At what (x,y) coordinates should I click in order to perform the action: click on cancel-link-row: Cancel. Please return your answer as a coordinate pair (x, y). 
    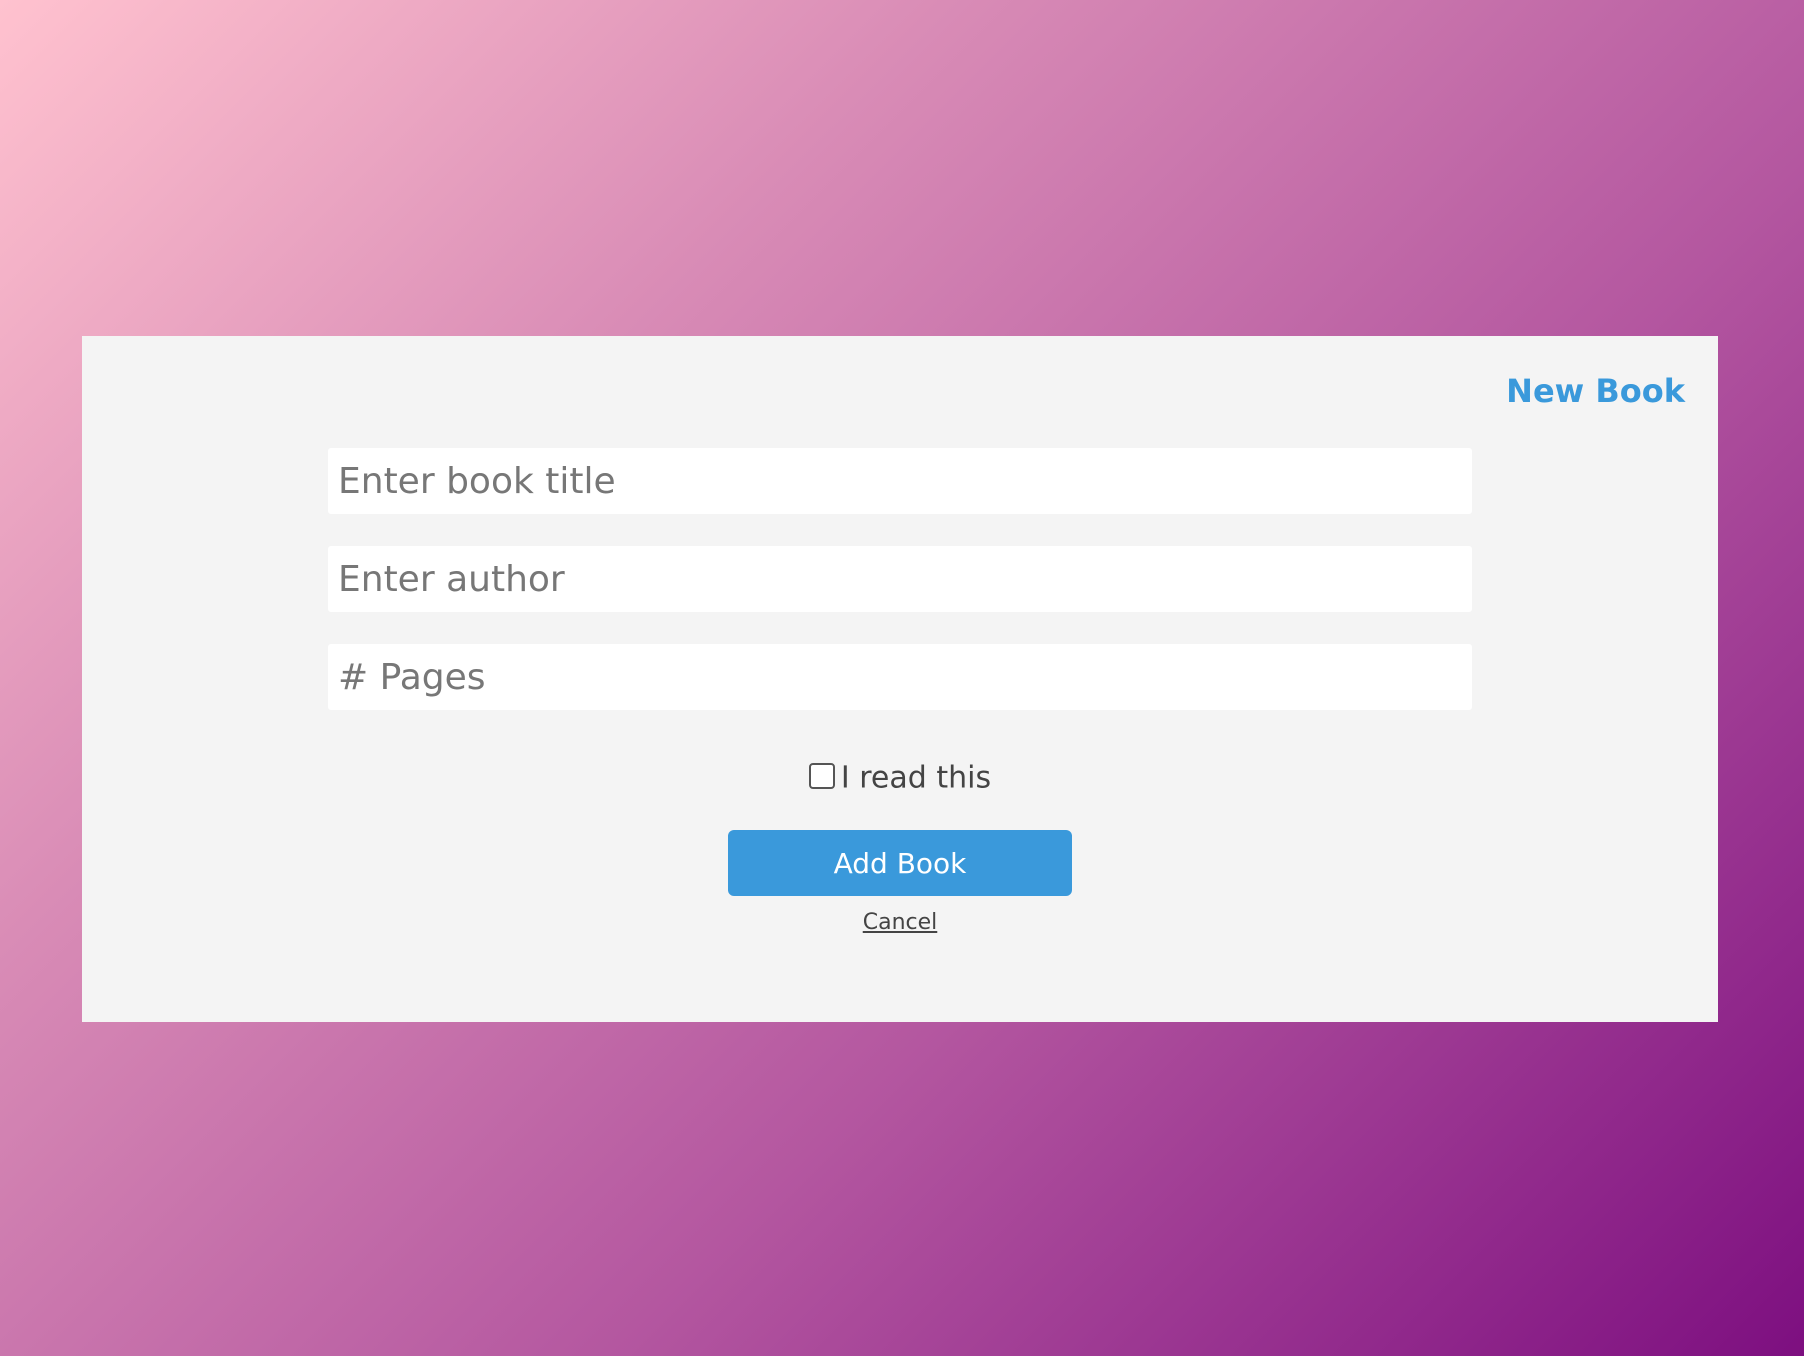
    Looking at the image, I should click on (900, 922).